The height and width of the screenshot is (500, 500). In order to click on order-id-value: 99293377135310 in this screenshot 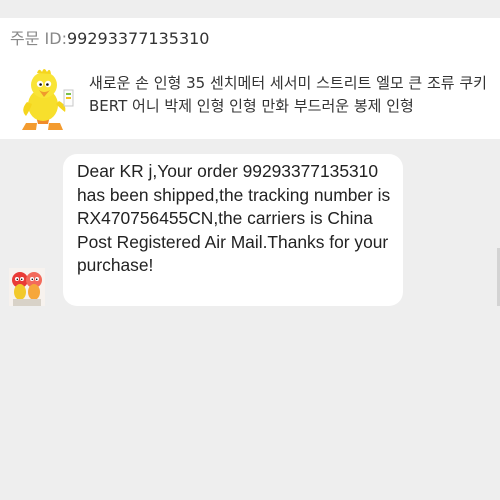, I will do `click(138, 38)`.